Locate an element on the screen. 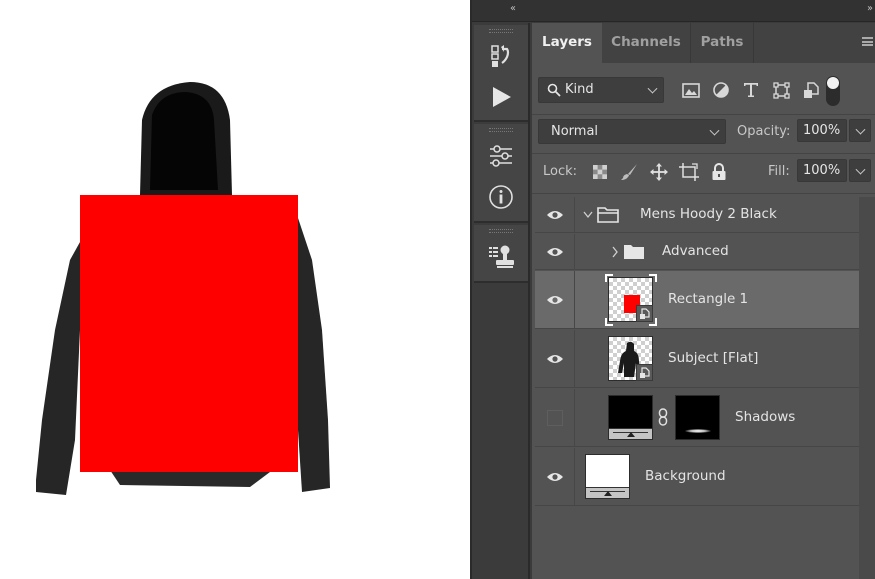  actions-play-icon is located at coordinates (502, 97).